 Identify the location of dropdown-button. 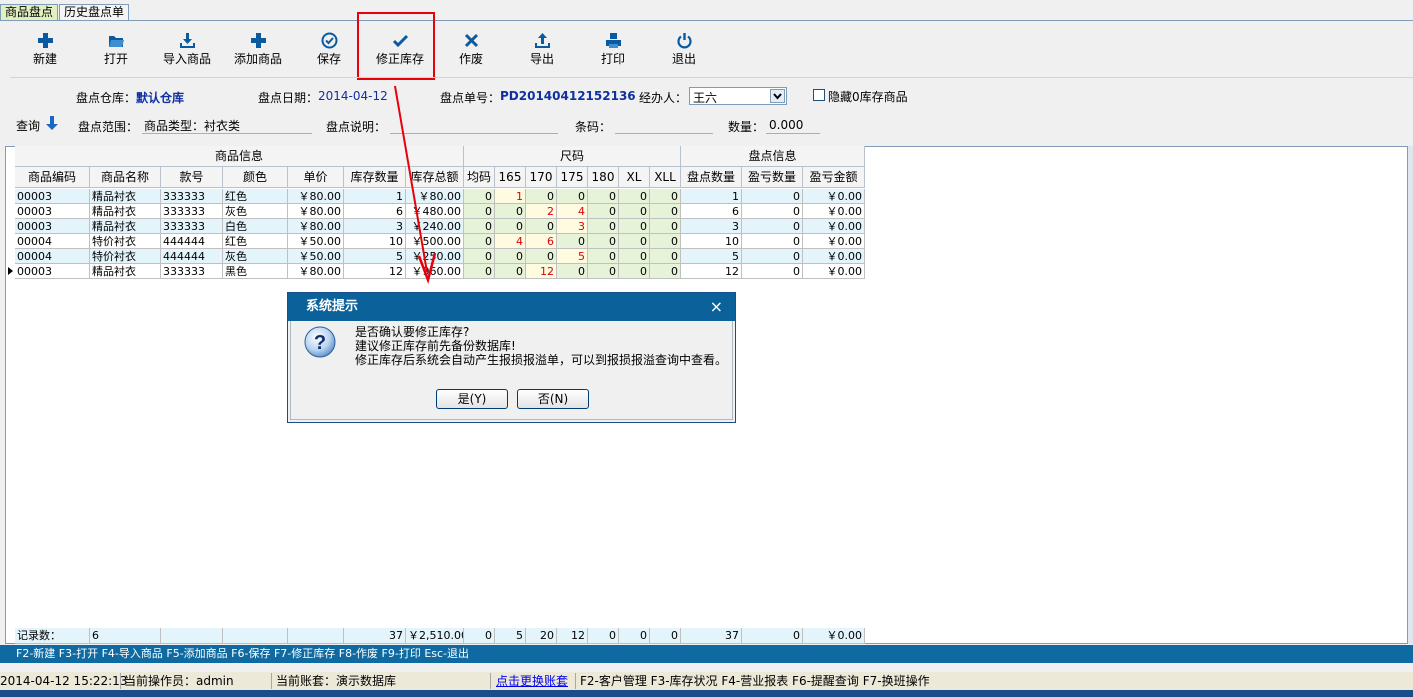
(777, 96).